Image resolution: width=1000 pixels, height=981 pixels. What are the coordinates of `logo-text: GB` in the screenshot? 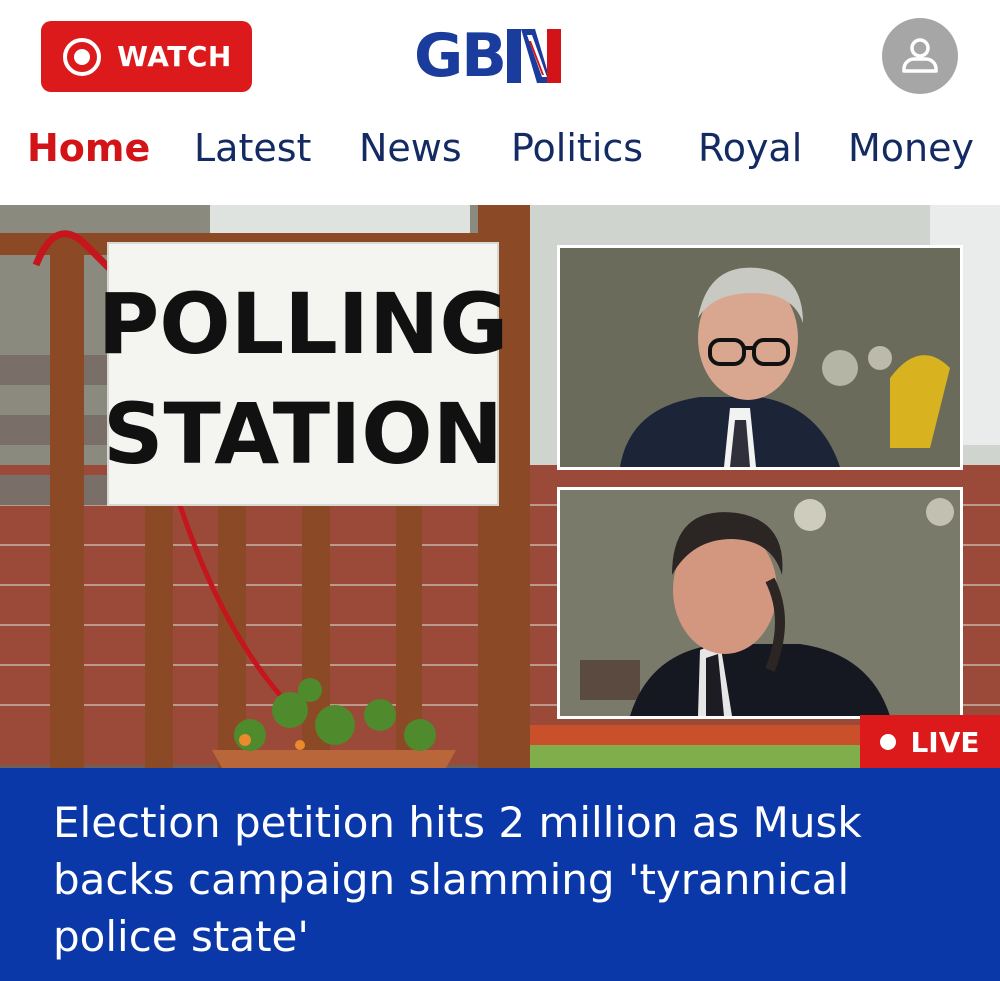 It's located at (460, 56).